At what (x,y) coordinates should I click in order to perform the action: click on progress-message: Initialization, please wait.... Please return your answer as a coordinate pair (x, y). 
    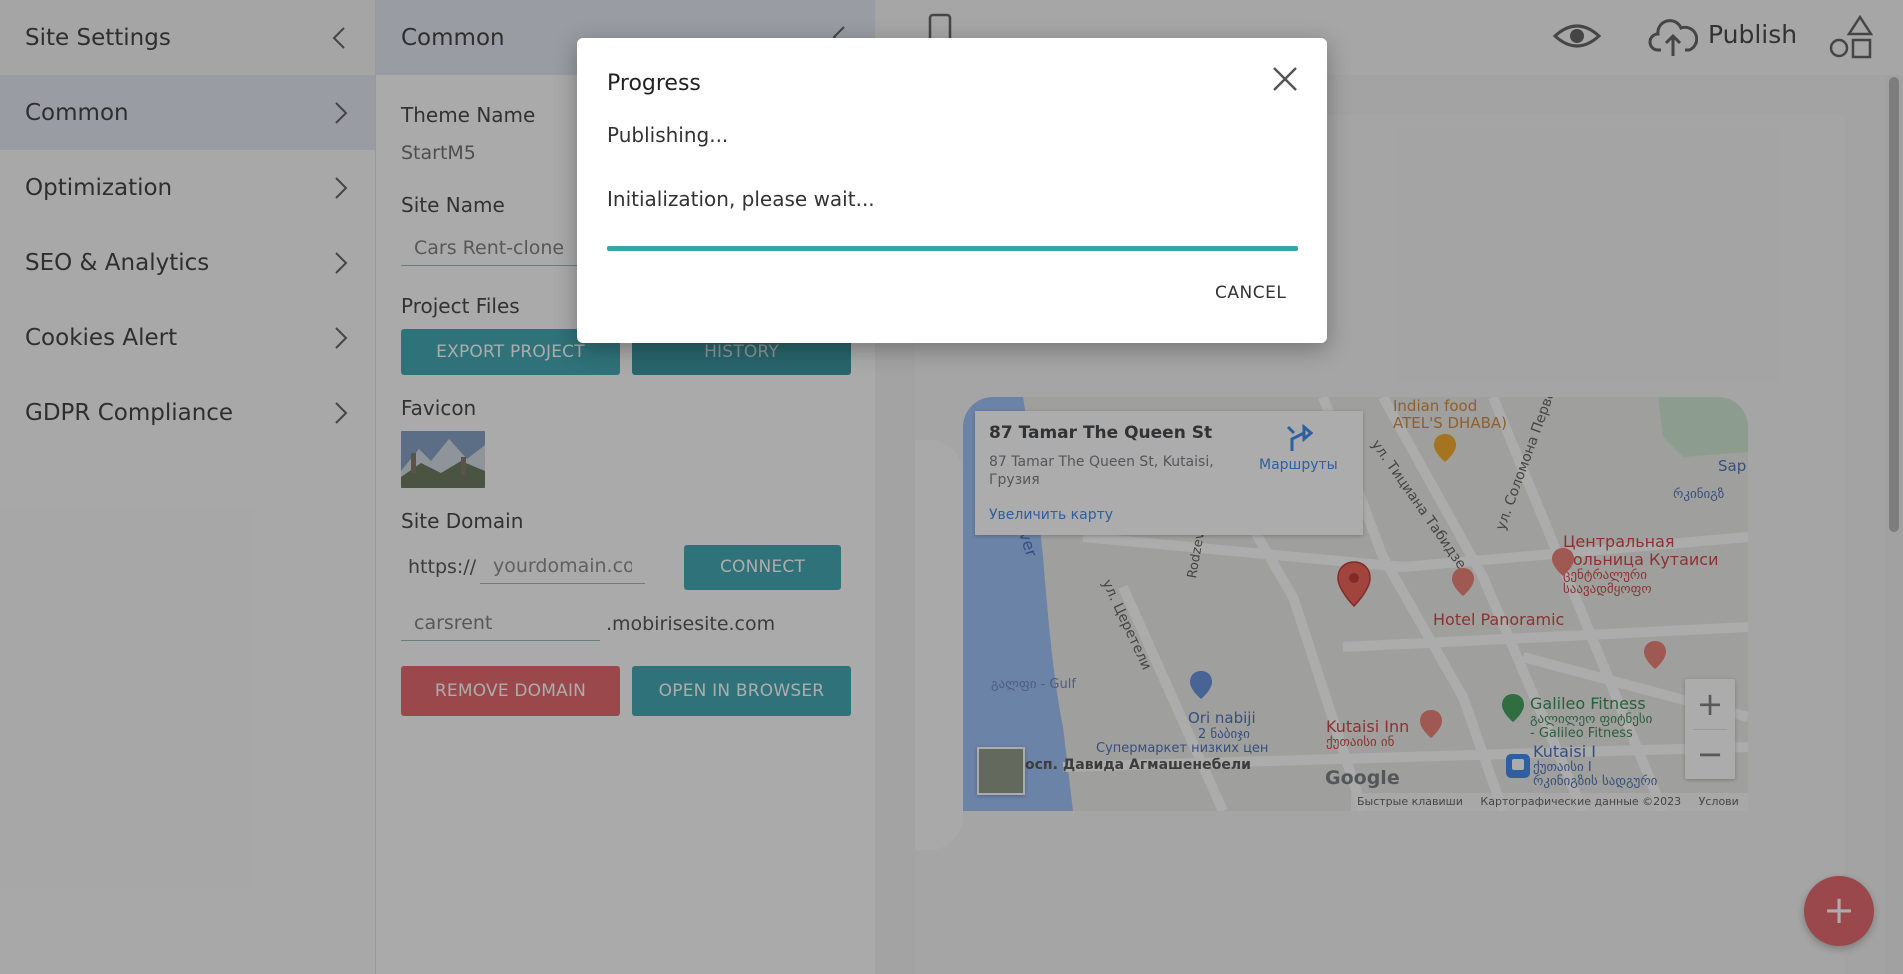
    Looking at the image, I should click on (741, 199).